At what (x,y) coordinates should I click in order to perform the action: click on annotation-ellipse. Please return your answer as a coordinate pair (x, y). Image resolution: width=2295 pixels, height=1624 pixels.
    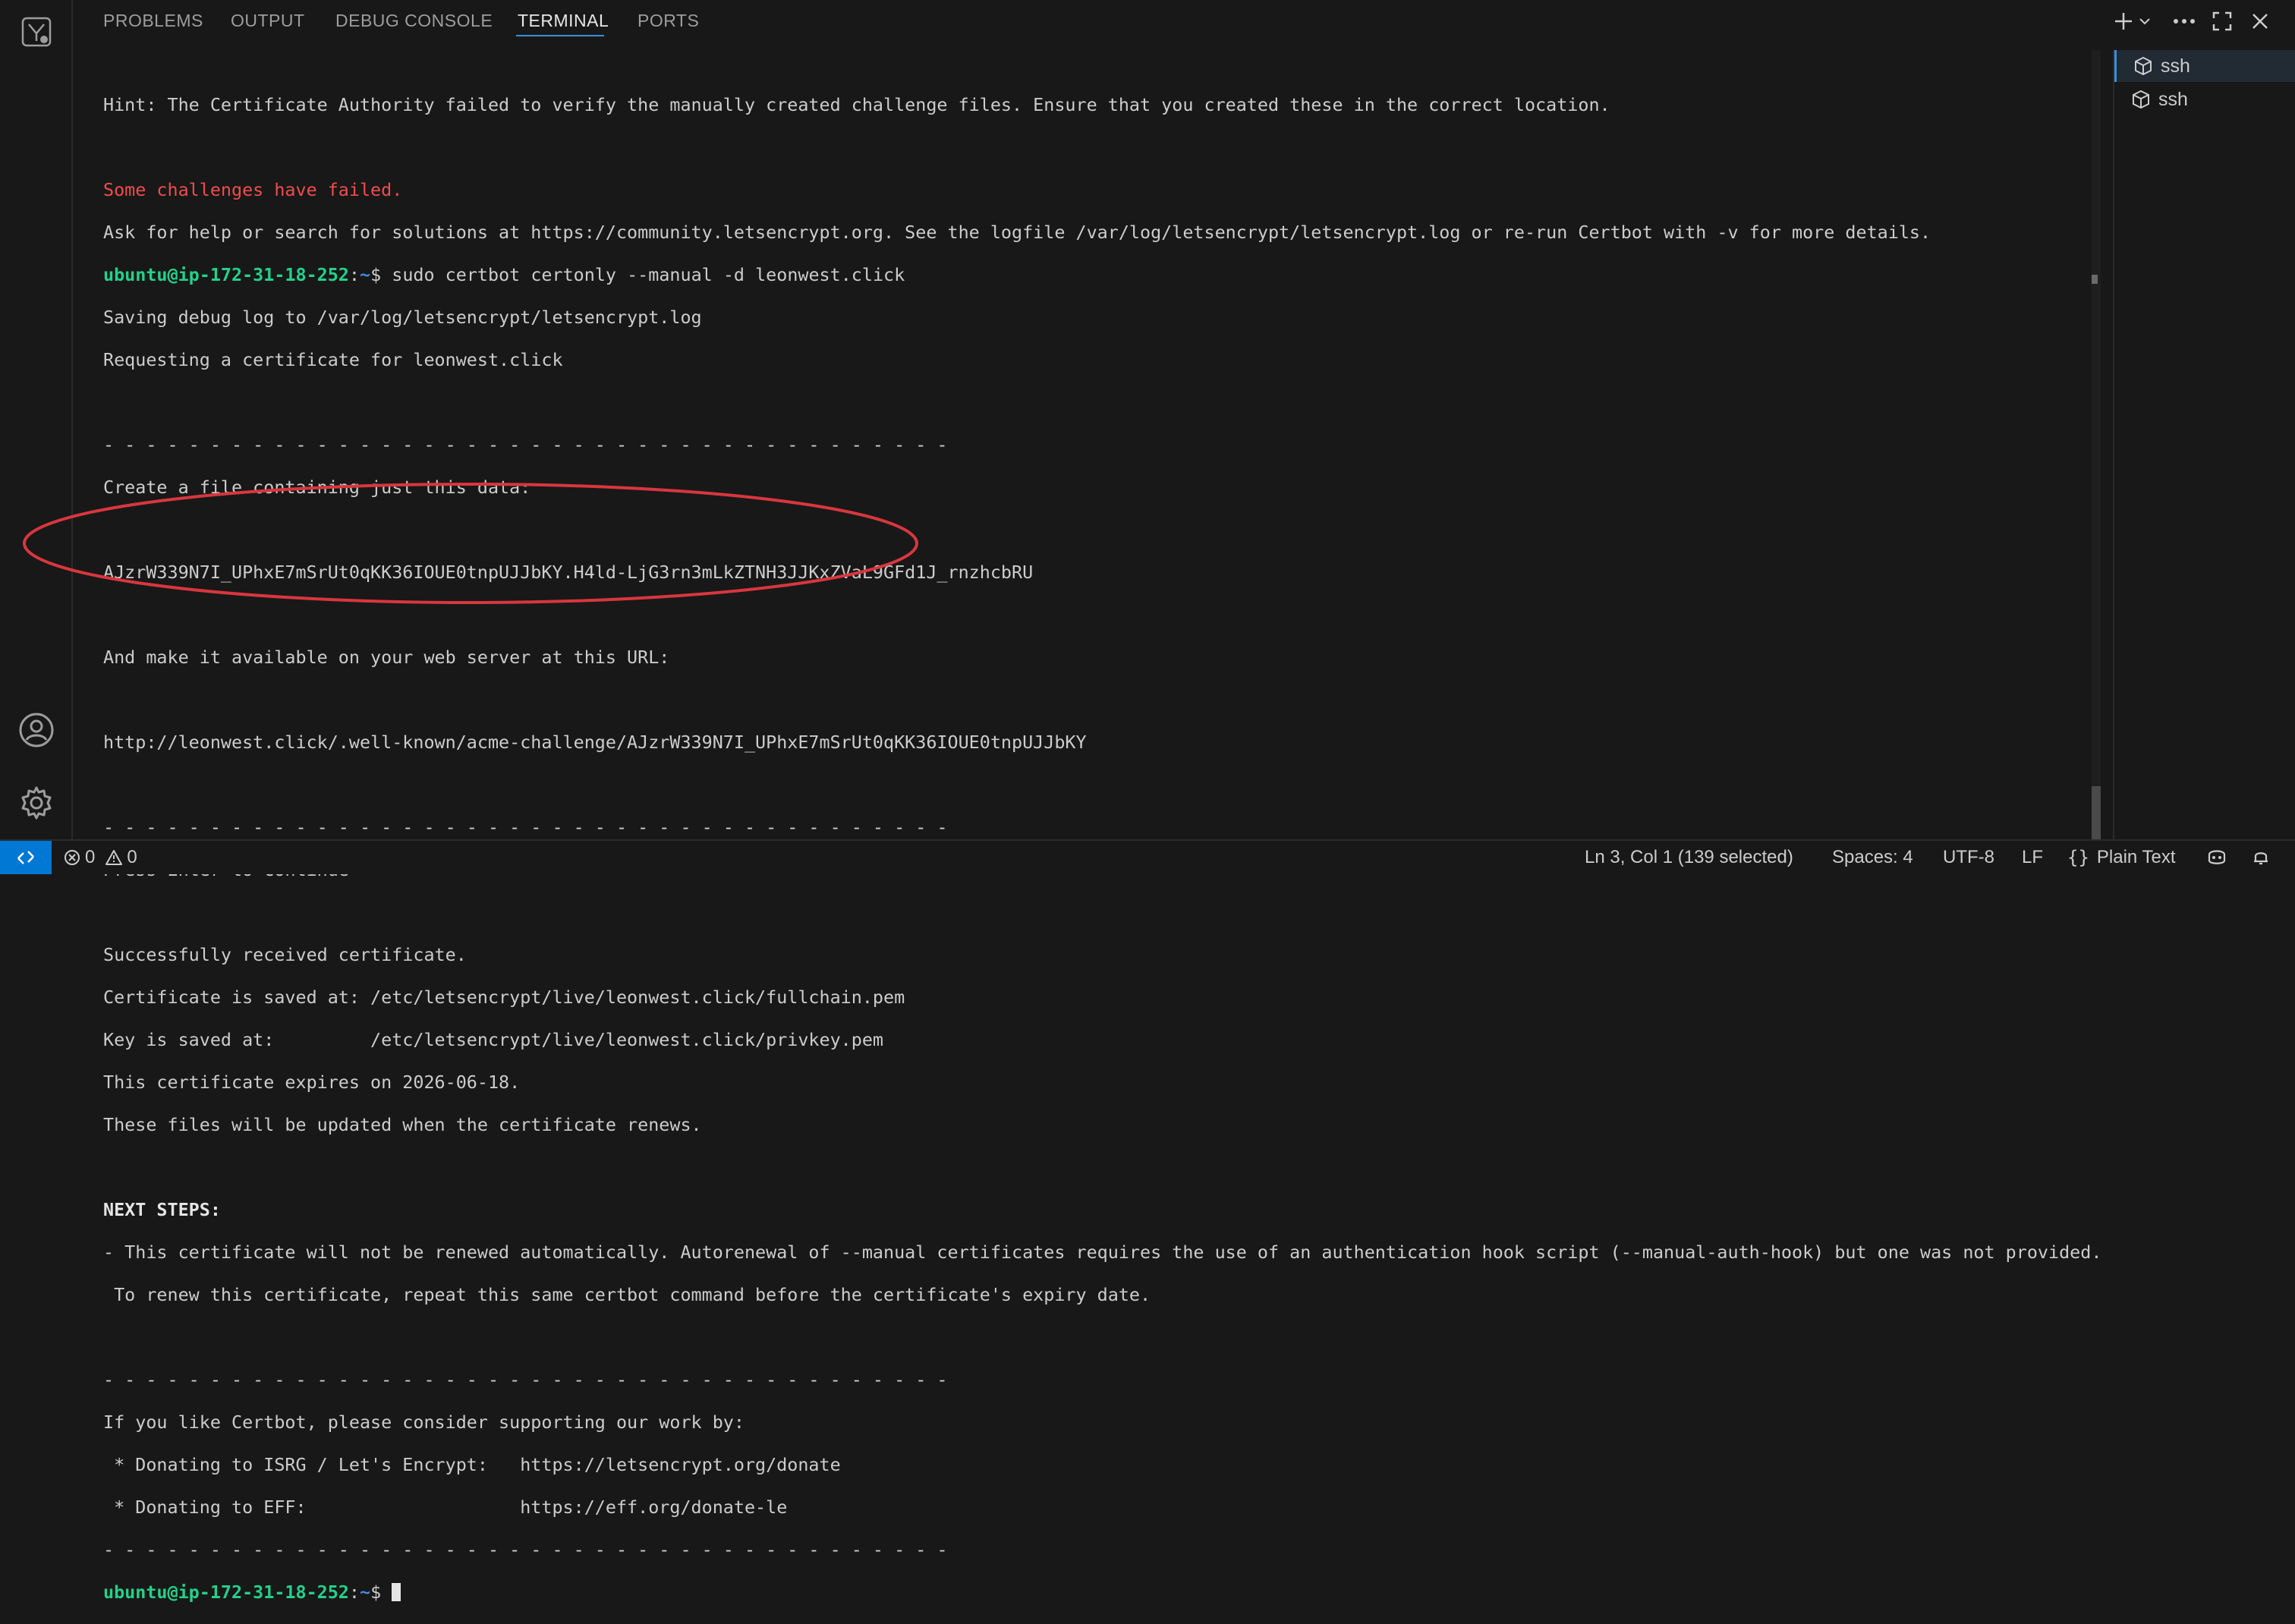
    Looking at the image, I should click on (470, 543).